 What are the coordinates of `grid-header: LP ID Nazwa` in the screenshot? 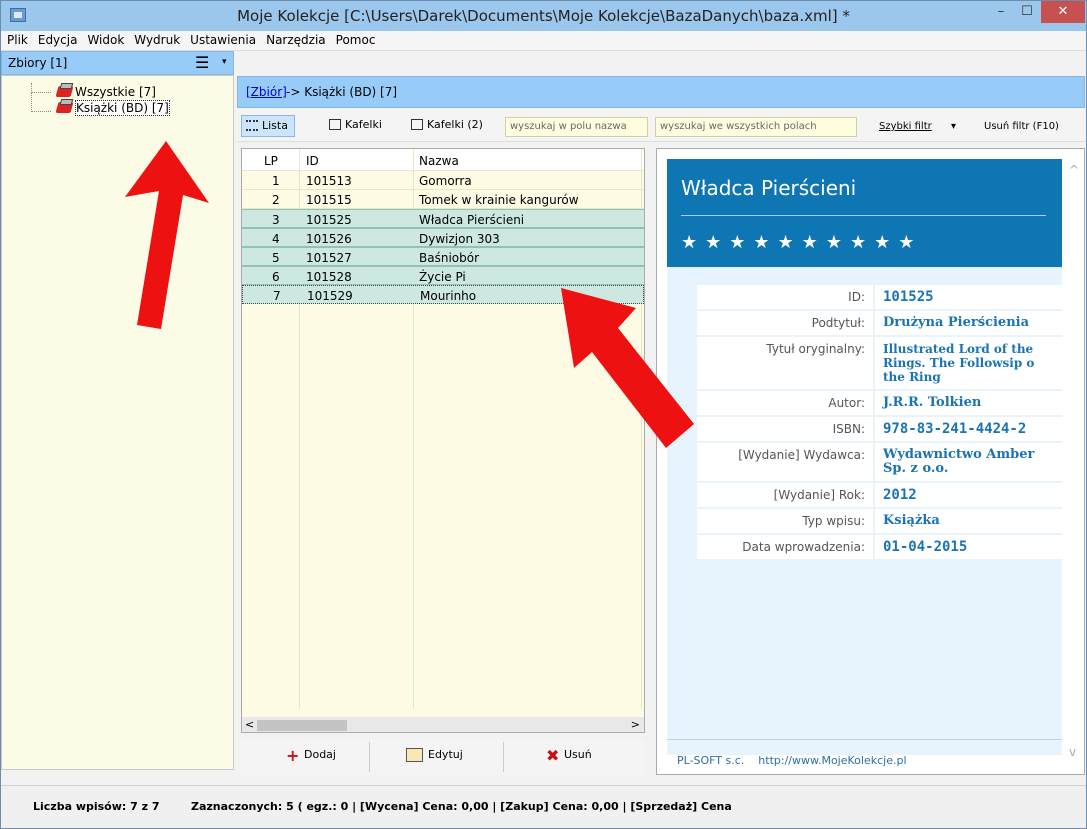 It's located at (443, 160).